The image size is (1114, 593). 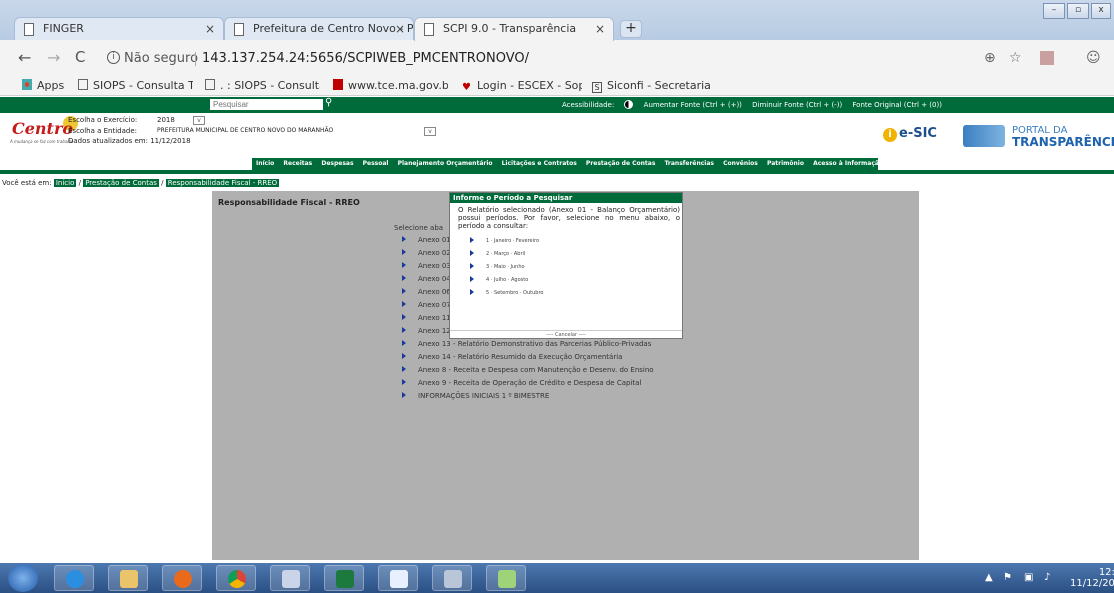 I want to click on annex-item-06: Anexo 06, so click(x=426, y=292).